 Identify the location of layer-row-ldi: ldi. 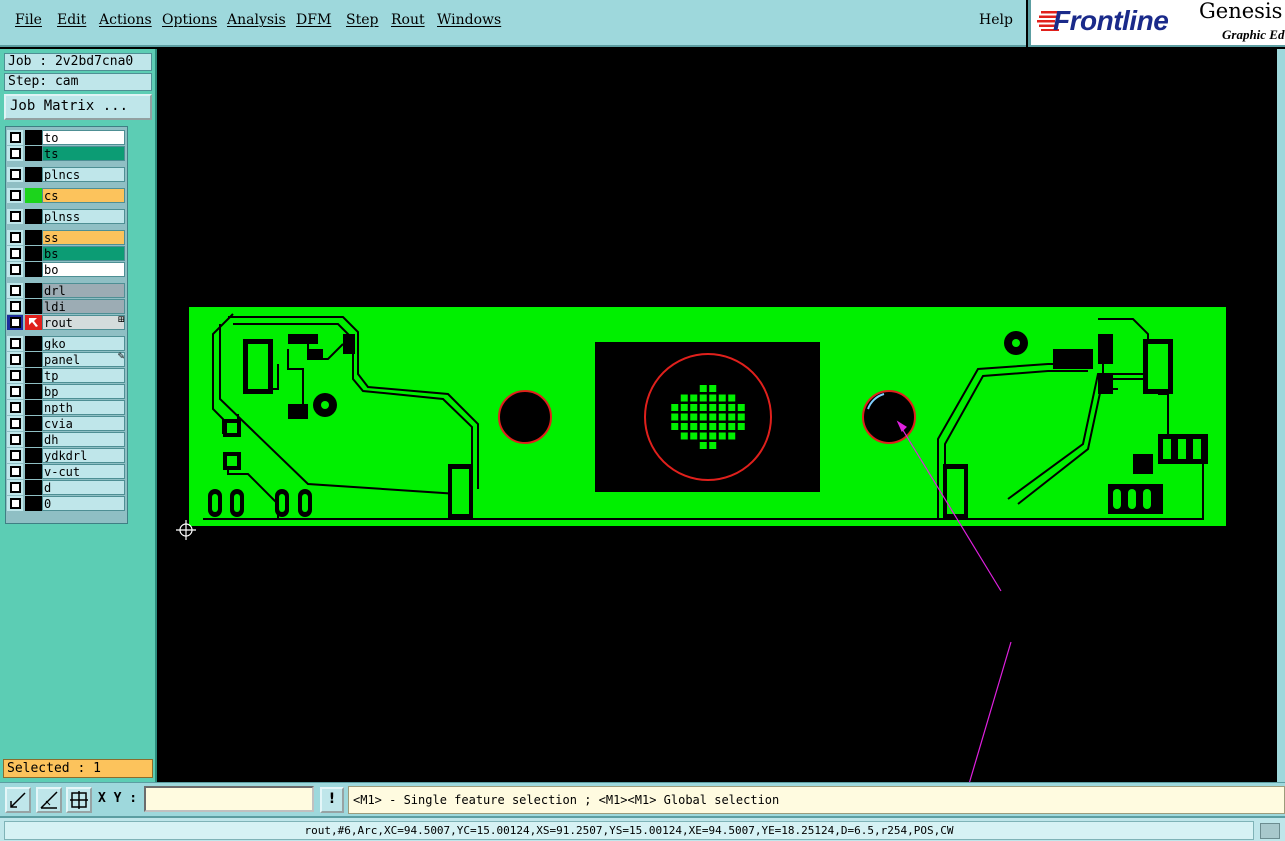
(66, 306).